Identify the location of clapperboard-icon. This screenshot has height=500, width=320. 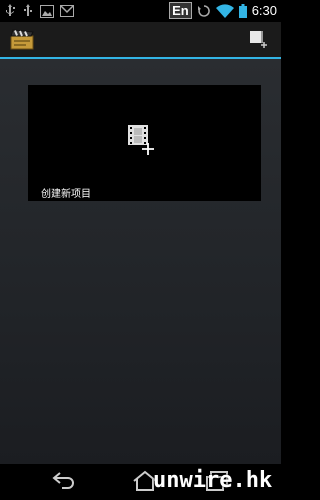
(22, 41).